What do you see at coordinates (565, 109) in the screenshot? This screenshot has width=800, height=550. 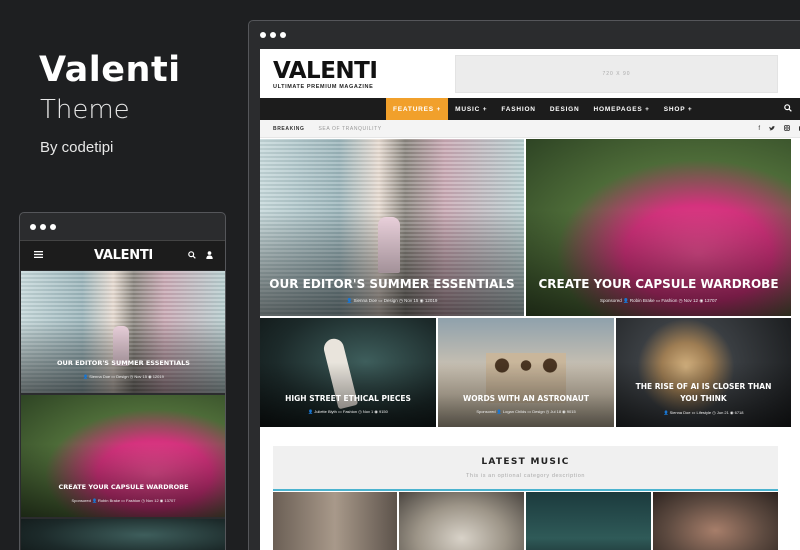 I see `nav-item-design: DESIGN` at bounding box center [565, 109].